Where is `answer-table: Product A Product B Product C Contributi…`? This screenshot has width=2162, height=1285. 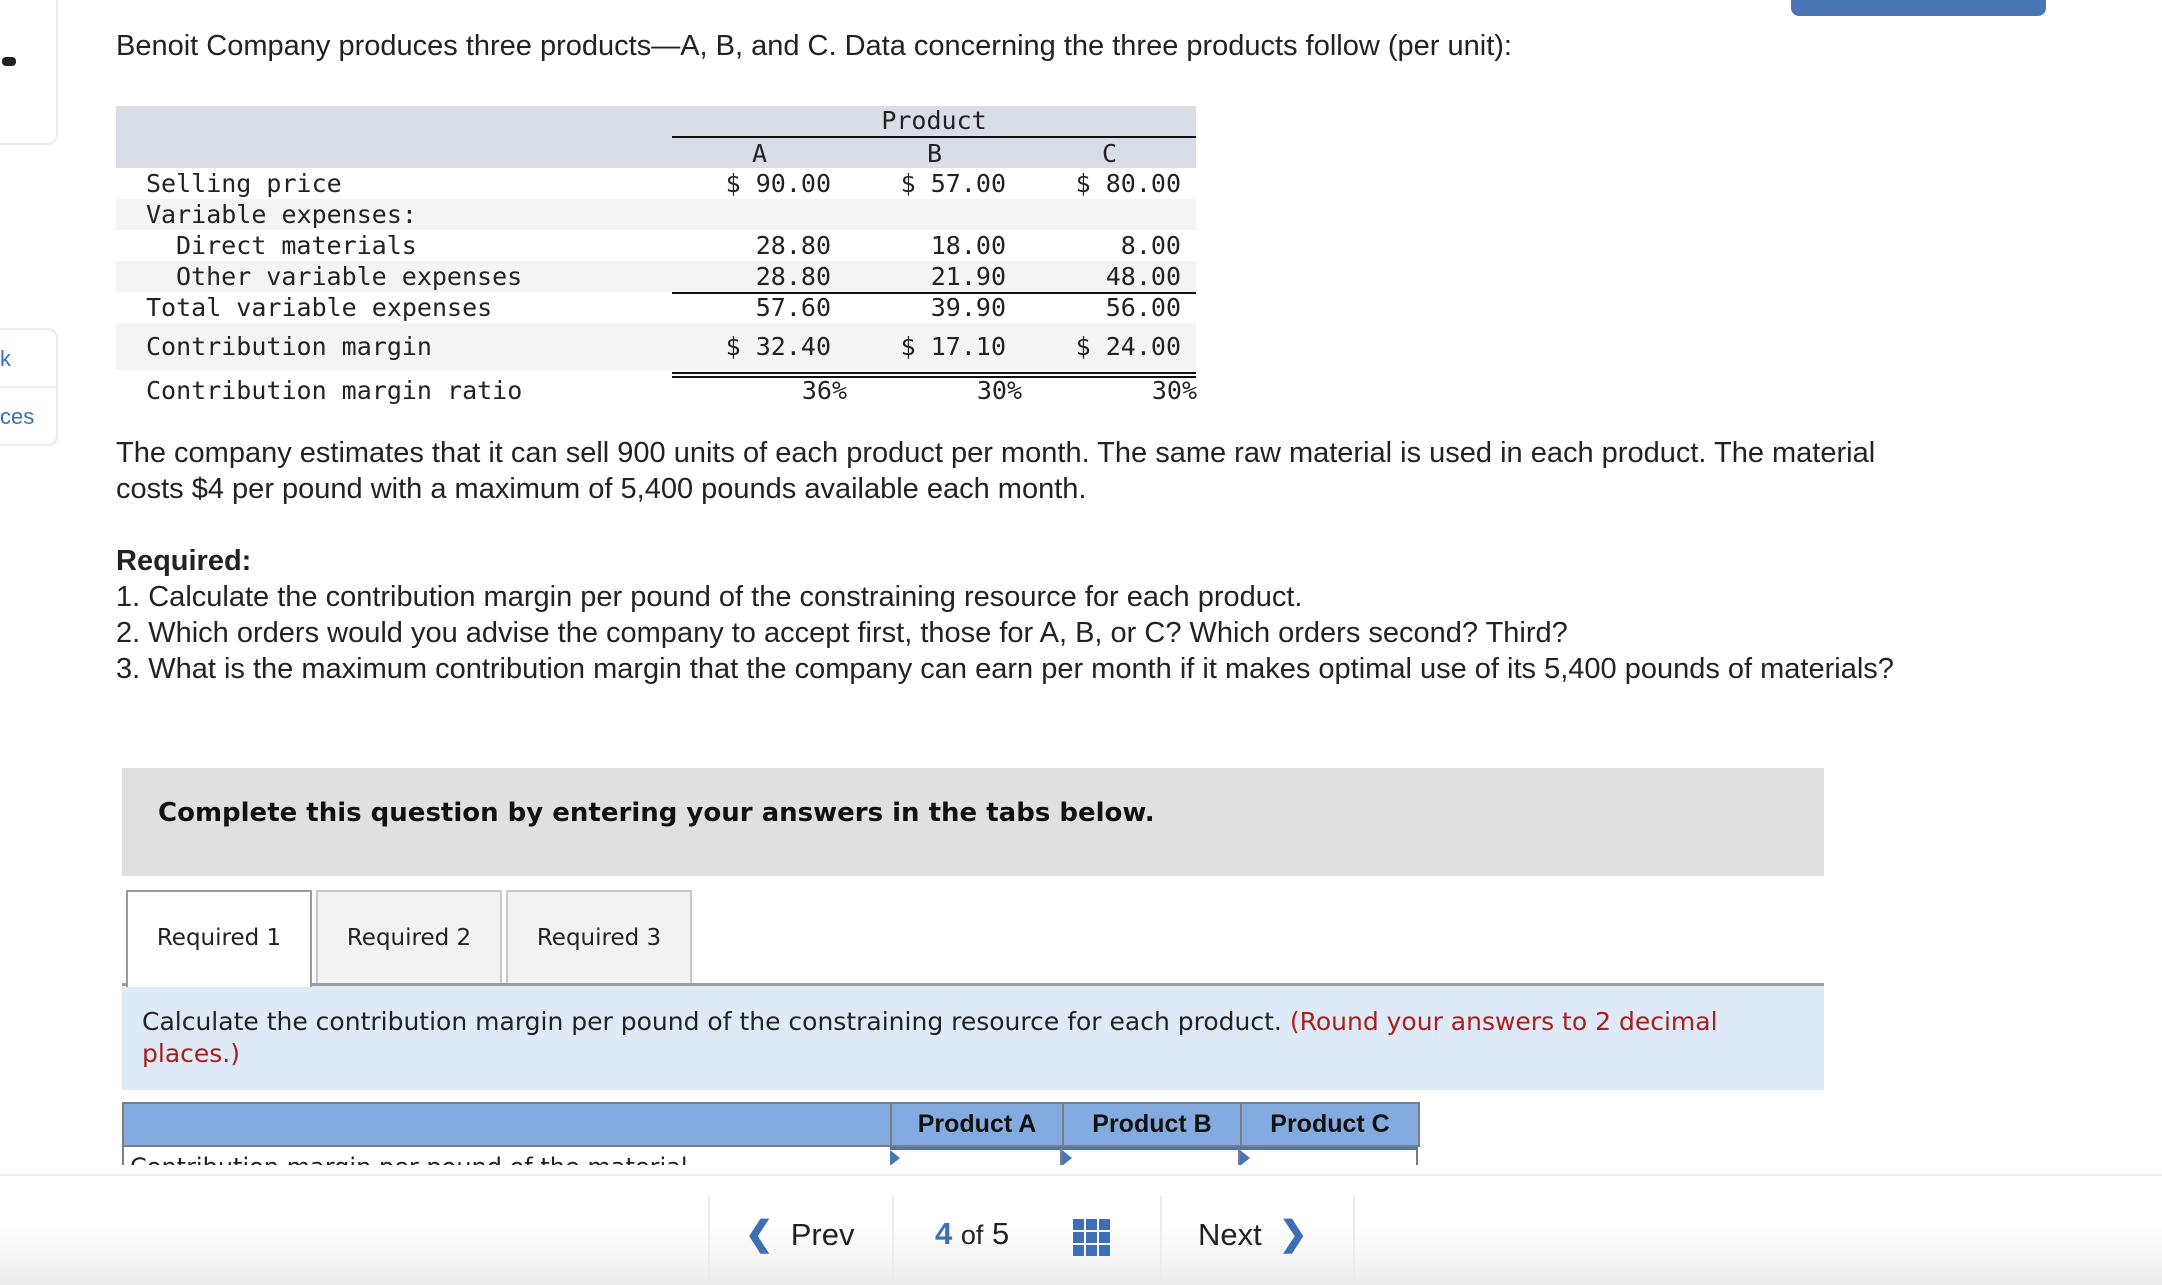 answer-table: Product A Product B Product C Contributi… is located at coordinates (771, 1133).